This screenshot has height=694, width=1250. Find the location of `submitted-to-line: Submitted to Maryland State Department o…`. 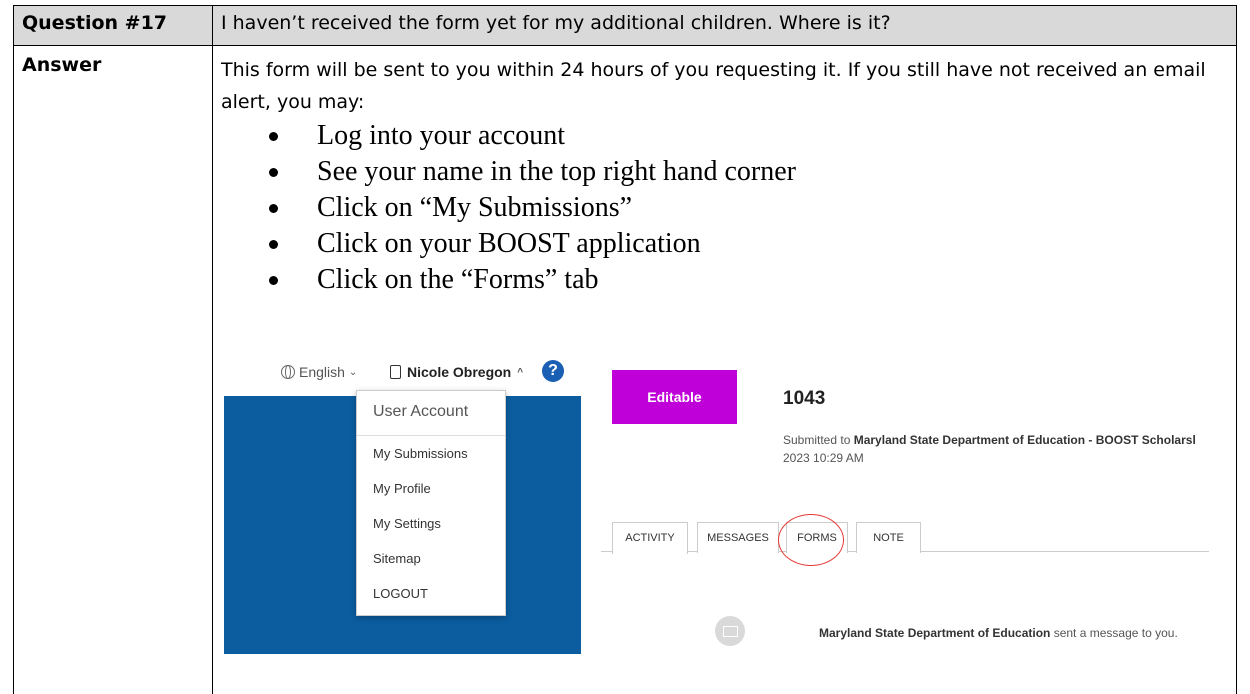

submitted-to-line: Submitted to Maryland State Department o… is located at coordinates (989, 440).